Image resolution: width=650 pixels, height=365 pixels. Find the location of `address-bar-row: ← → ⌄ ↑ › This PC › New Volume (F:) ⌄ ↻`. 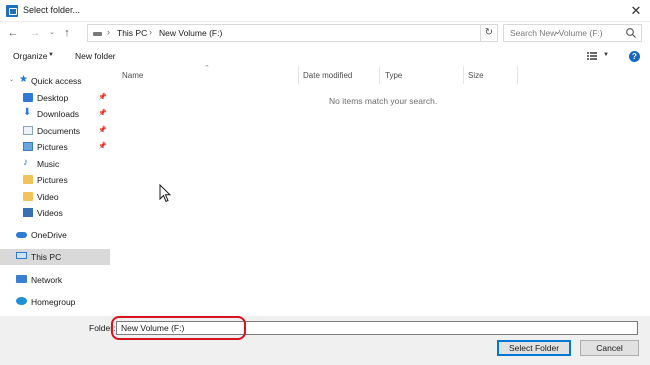

address-bar-row: ← → ⌄ ↑ › This PC › New Volume (F:) ⌄ ↻ is located at coordinates (325, 33).